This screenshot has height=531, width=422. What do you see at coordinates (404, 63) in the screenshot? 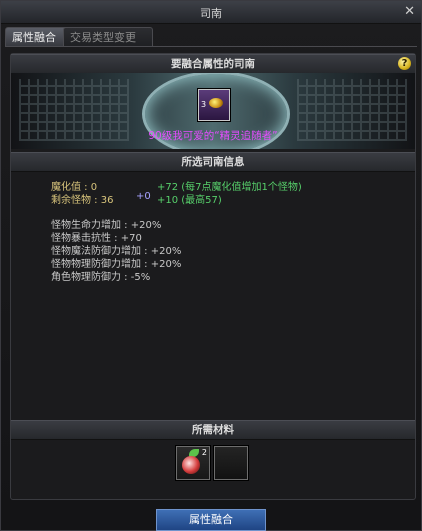
I see `help-icon: ?` at bounding box center [404, 63].